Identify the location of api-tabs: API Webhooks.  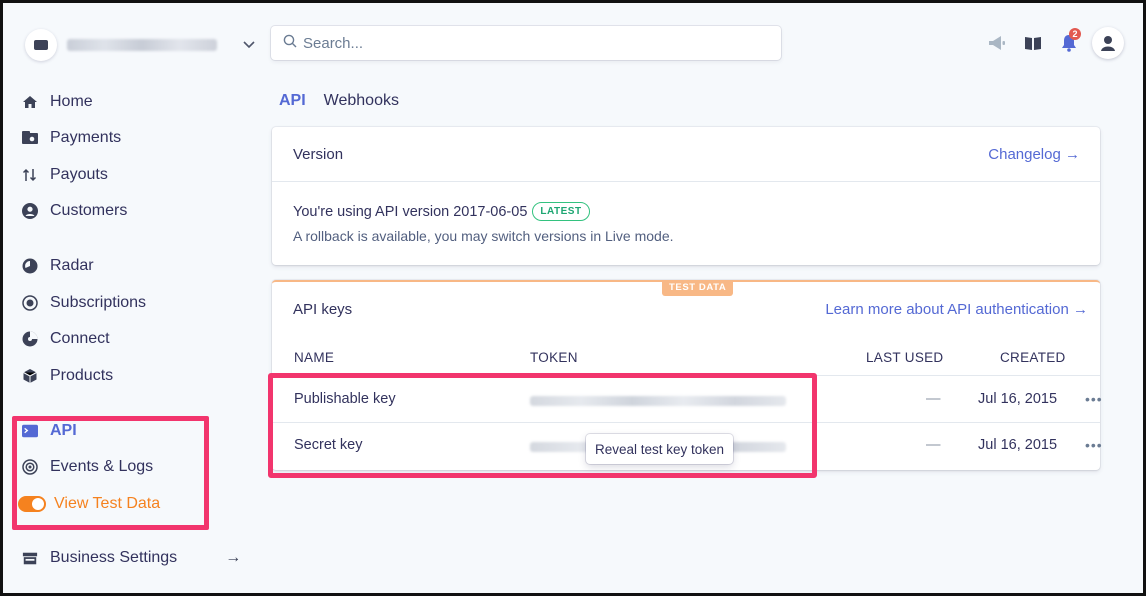
(339, 101).